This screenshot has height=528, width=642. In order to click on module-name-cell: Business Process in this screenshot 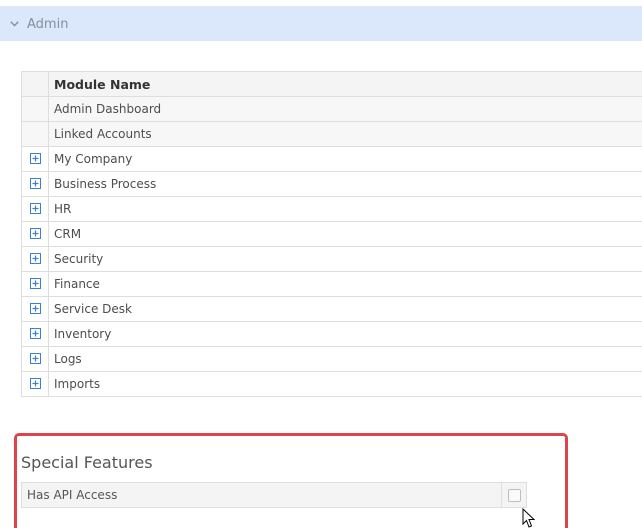, I will do `click(345, 184)`.